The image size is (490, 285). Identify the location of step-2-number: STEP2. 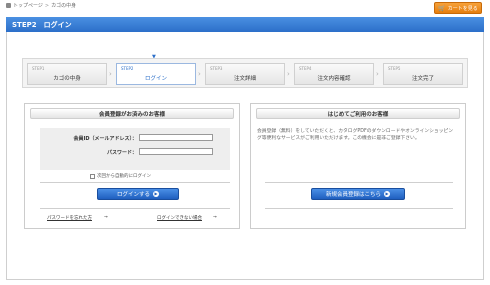
(127, 68).